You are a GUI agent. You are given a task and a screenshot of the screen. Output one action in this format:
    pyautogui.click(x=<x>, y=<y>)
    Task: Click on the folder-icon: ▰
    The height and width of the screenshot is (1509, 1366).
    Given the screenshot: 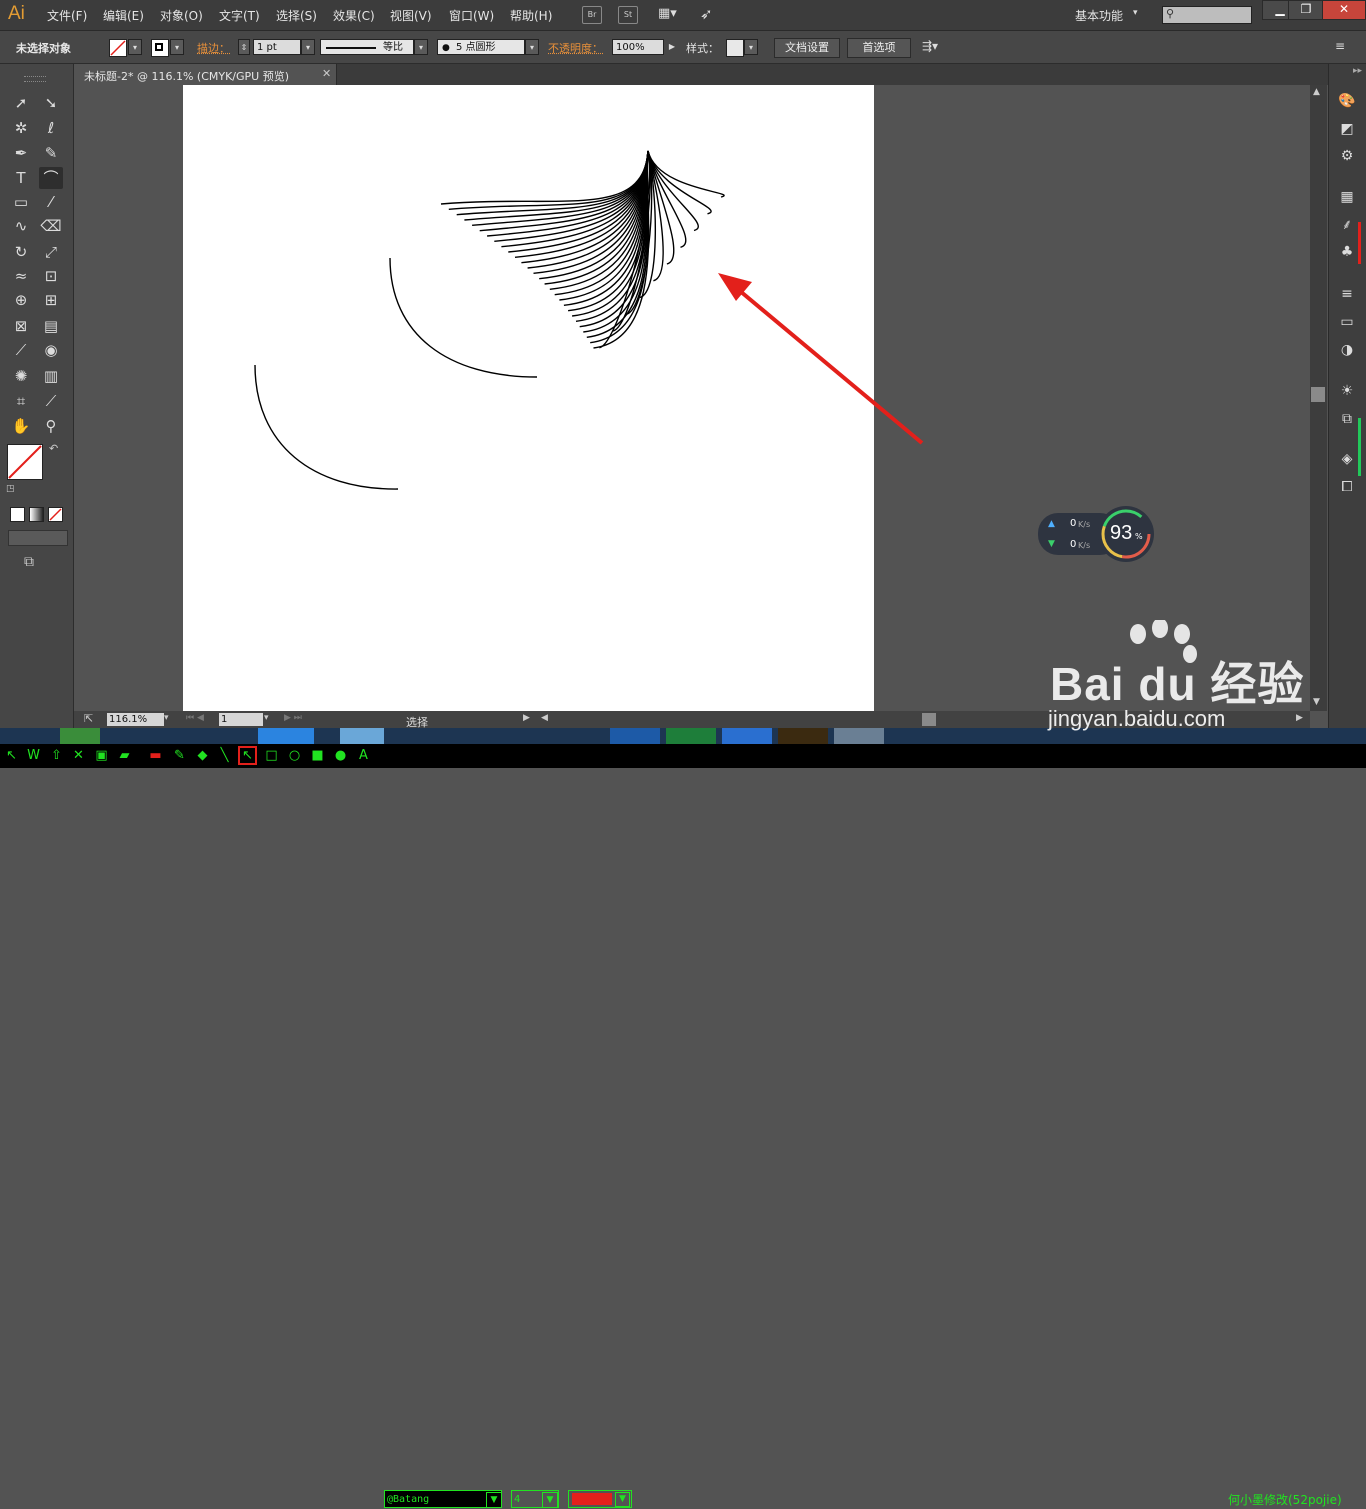 What is the action you would take?
    pyautogui.click(x=124, y=755)
    